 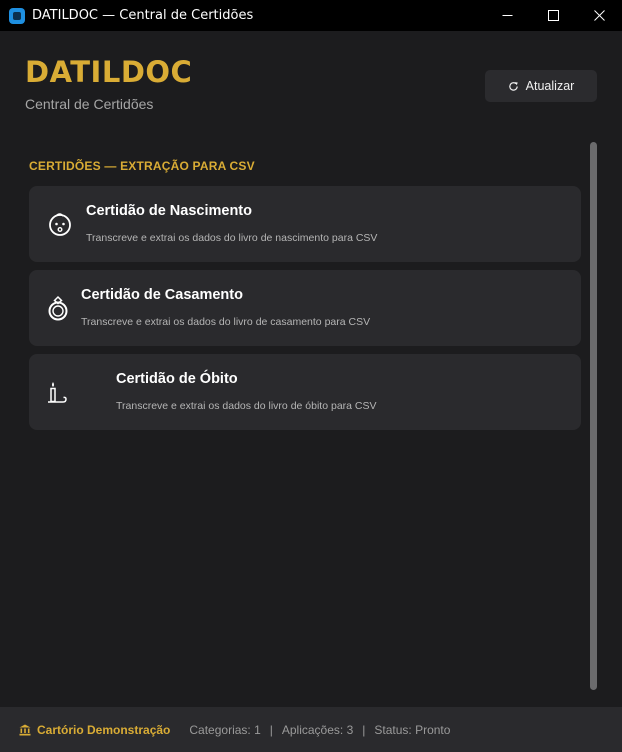 I want to click on card-title: Certidão de Casamento, so click(x=162, y=295).